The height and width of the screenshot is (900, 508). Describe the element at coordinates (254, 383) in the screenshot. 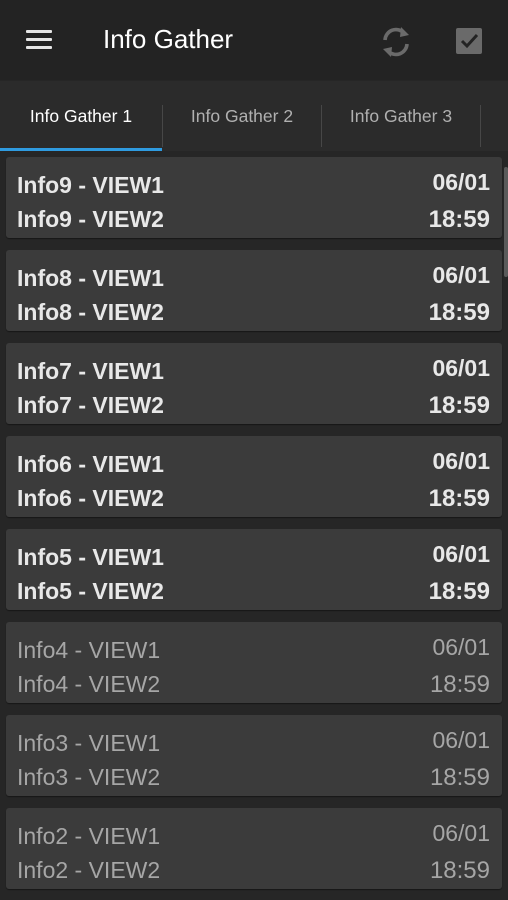

I see `list-item: Info7 - VIEW1 Info7 - VIEW2 06/01 18:59` at that location.